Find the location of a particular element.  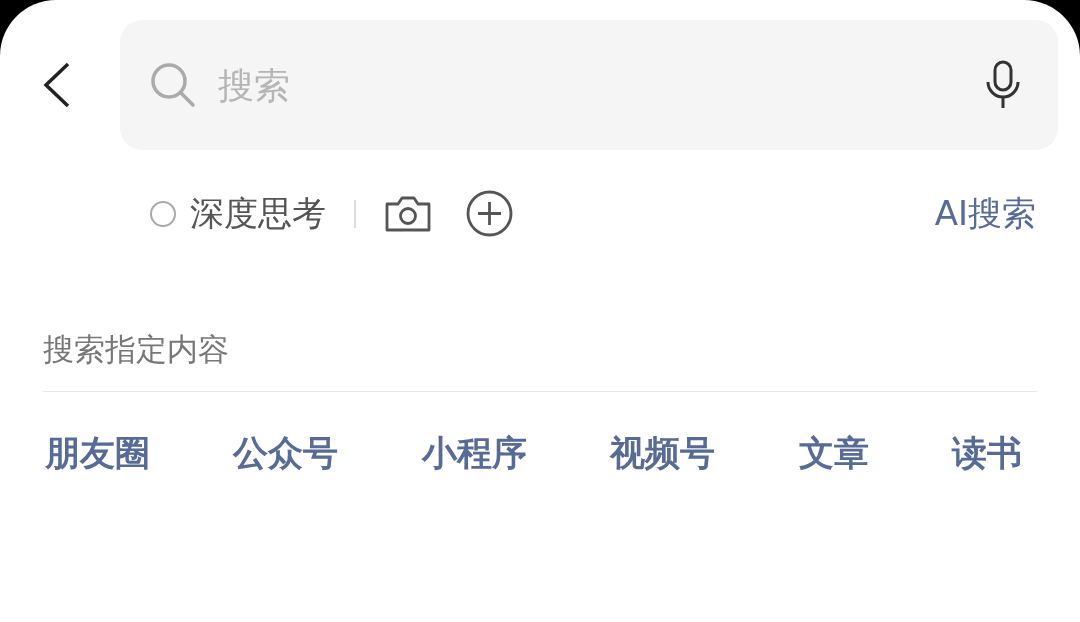

search-icon is located at coordinates (173, 85).